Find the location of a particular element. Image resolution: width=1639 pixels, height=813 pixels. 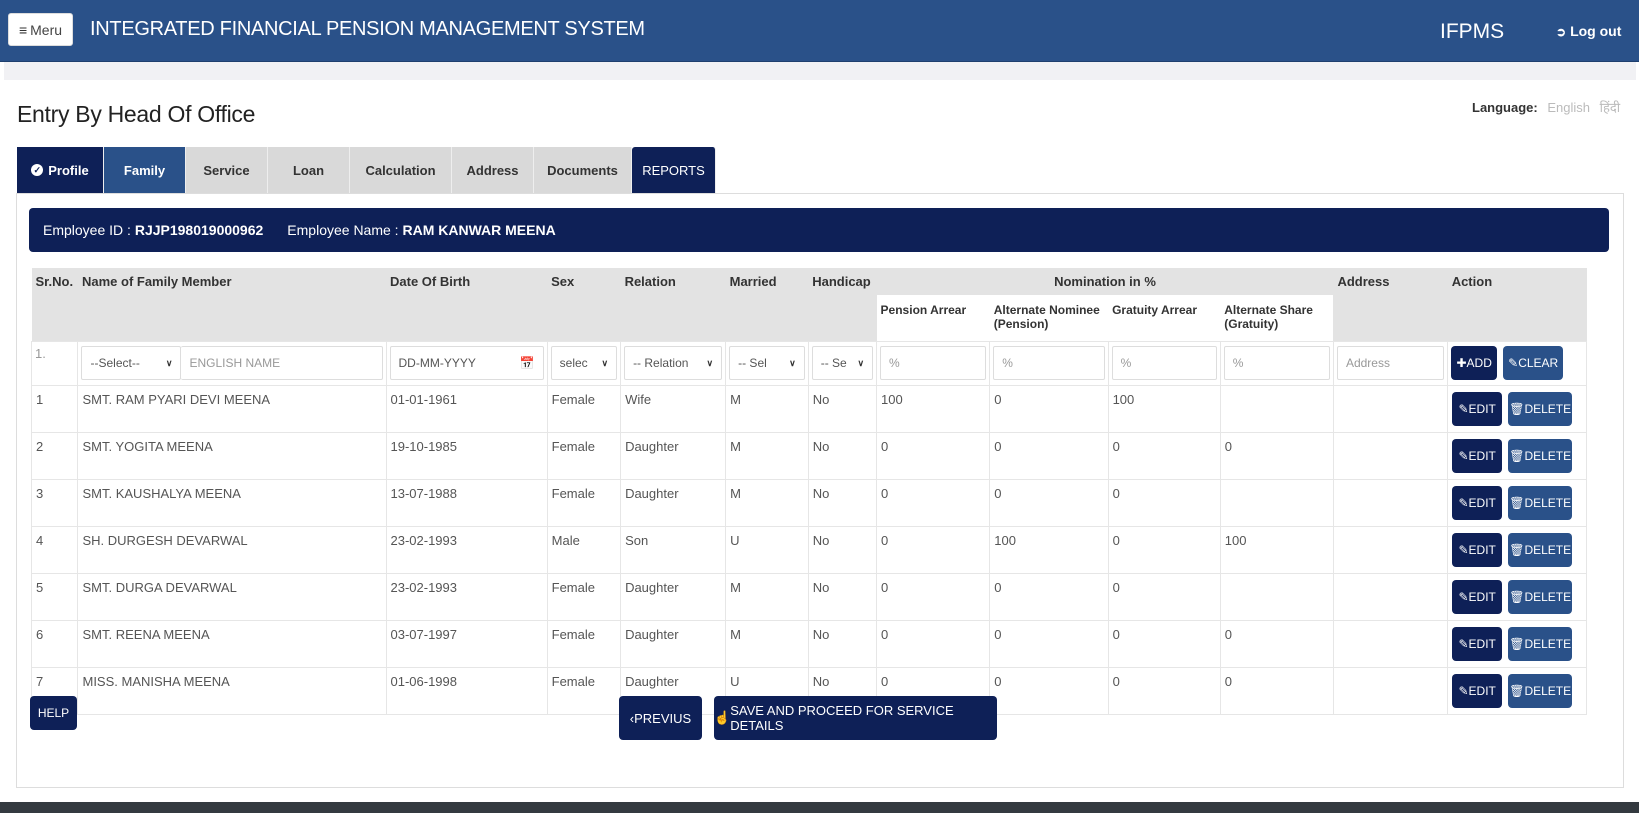

add-button: ✚ ADD is located at coordinates (1474, 363).